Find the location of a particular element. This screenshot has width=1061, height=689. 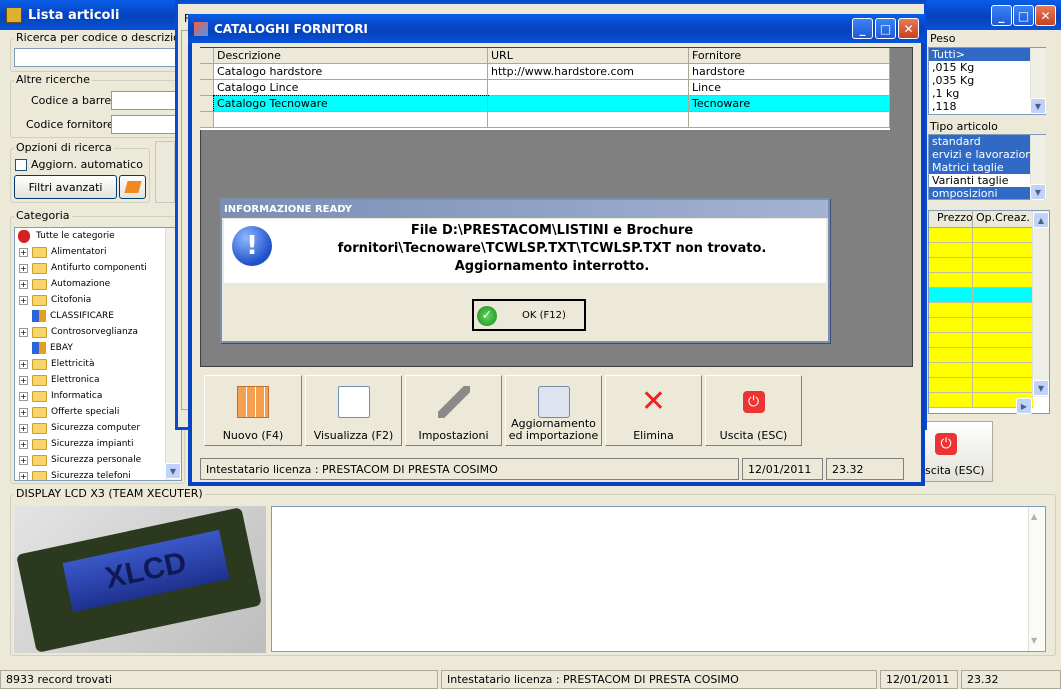

catalog-cell-descrizione is located at coordinates (351, 120).